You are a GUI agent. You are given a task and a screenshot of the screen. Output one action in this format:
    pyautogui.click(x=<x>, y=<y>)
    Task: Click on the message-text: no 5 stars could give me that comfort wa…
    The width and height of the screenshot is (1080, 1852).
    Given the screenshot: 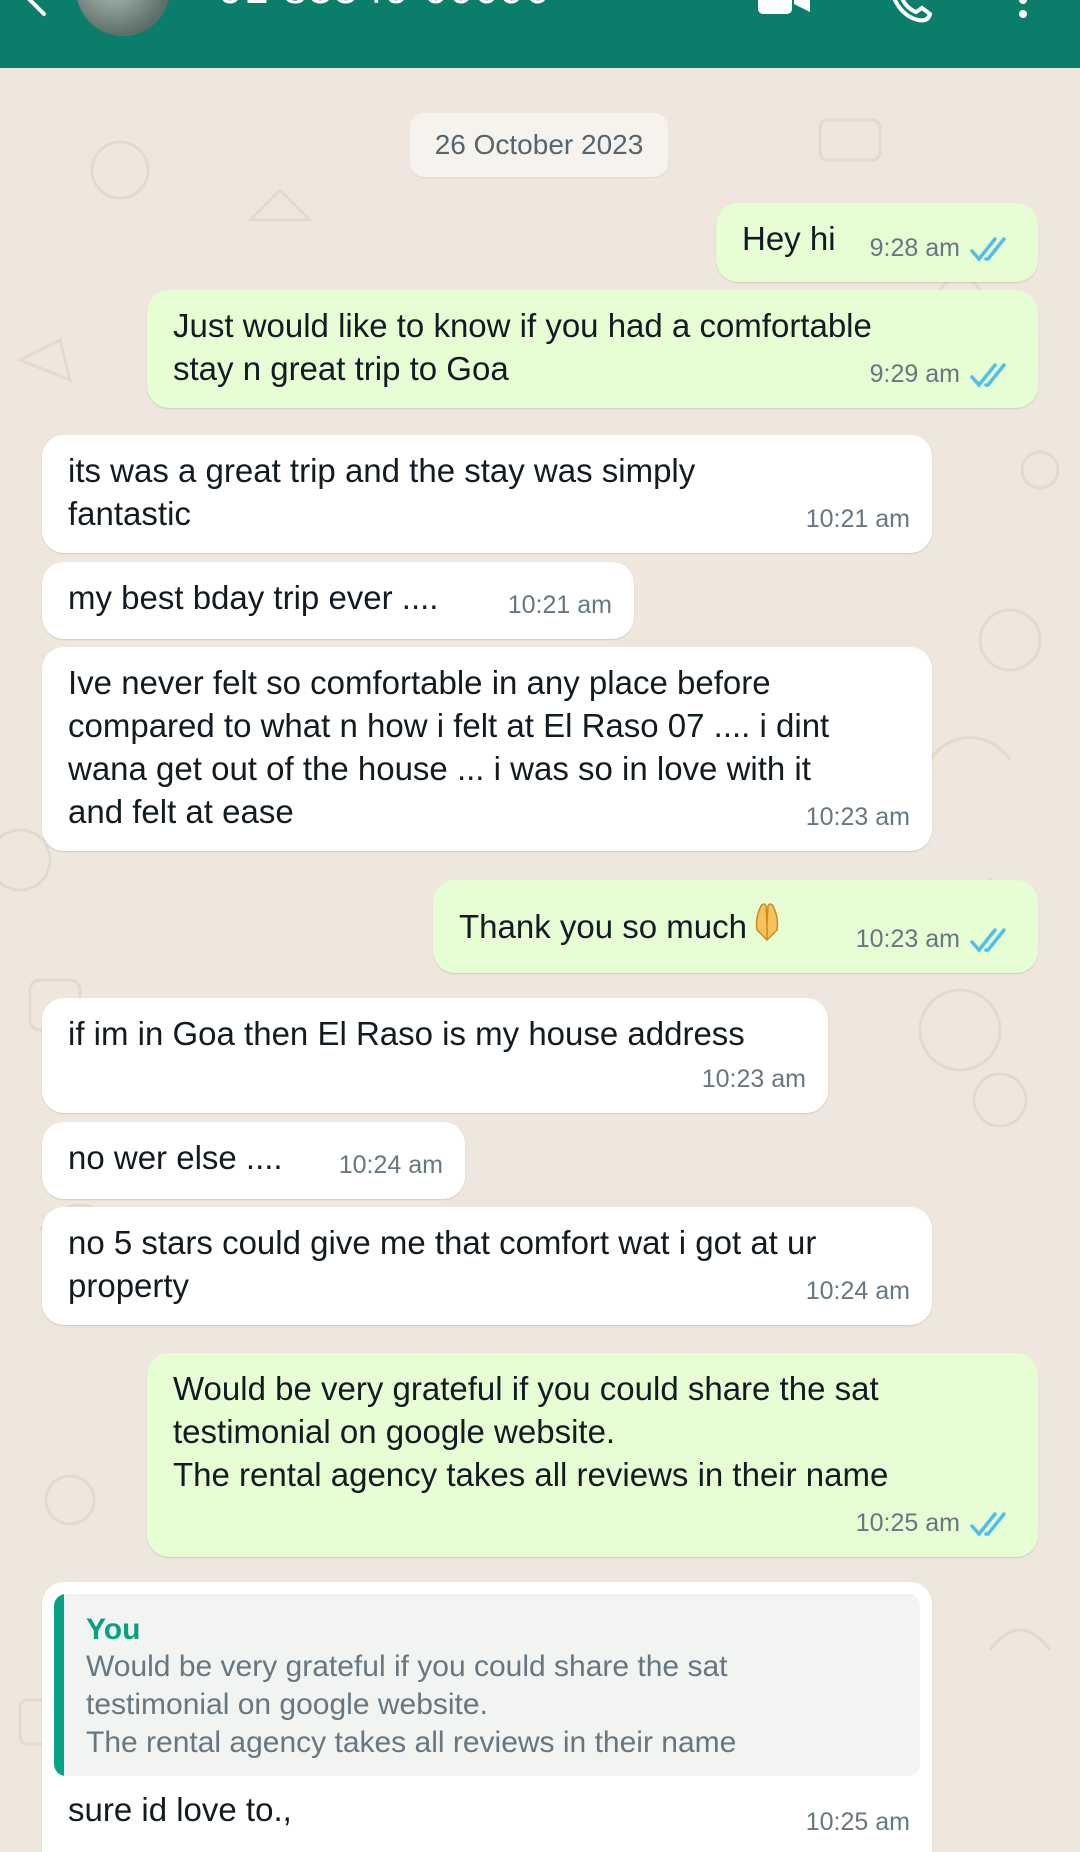 What is the action you would take?
    pyautogui.click(x=442, y=1264)
    